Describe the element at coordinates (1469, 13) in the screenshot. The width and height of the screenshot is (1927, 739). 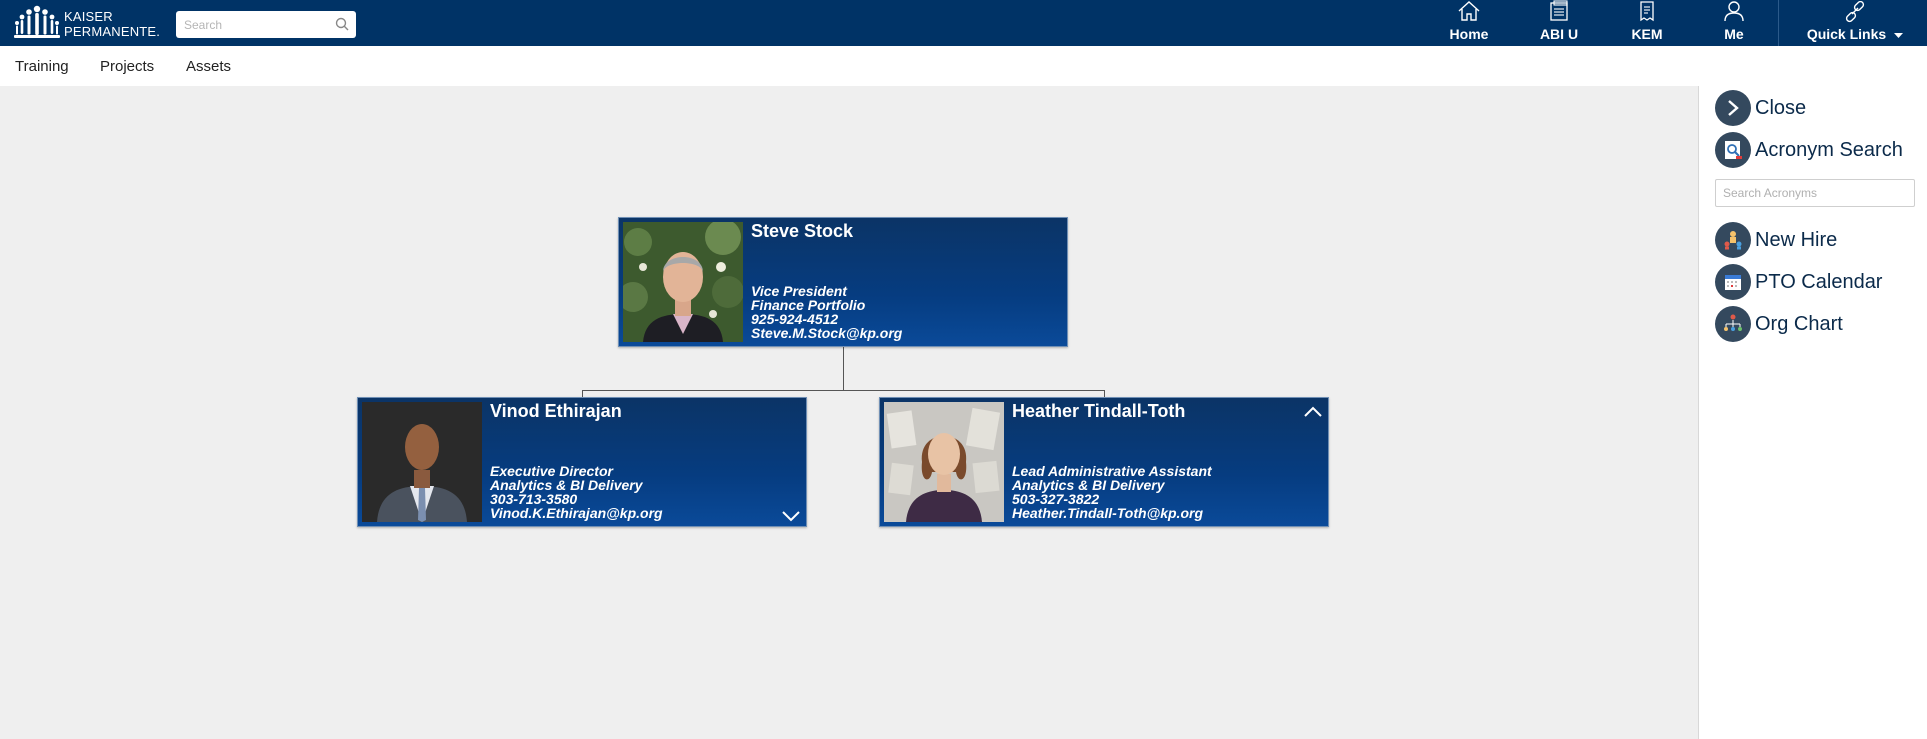
I see `home-icon` at that location.